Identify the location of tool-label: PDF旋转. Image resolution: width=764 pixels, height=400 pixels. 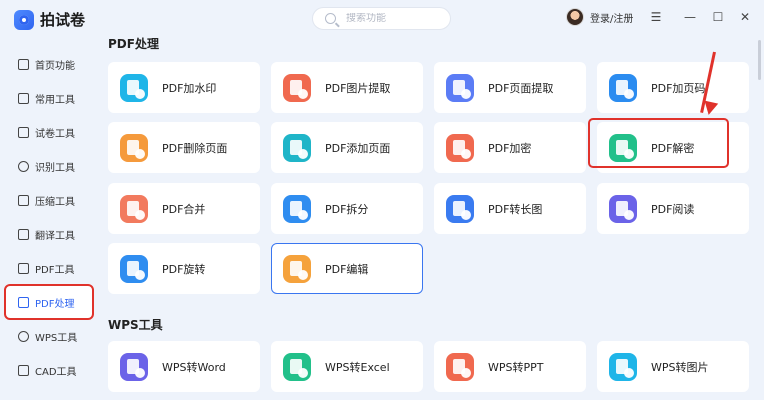
(184, 269).